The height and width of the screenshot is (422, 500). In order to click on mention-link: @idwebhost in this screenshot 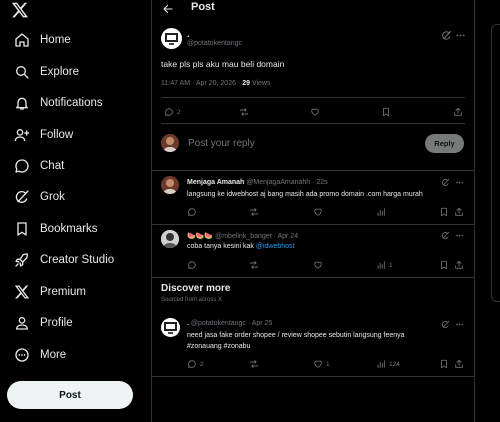, I will do `click(275, 246)`.